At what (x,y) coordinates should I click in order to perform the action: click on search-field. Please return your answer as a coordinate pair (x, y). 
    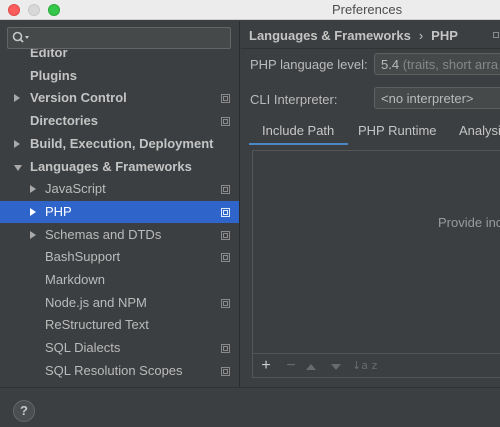
    Looking at the image, I should click on (119, 38).